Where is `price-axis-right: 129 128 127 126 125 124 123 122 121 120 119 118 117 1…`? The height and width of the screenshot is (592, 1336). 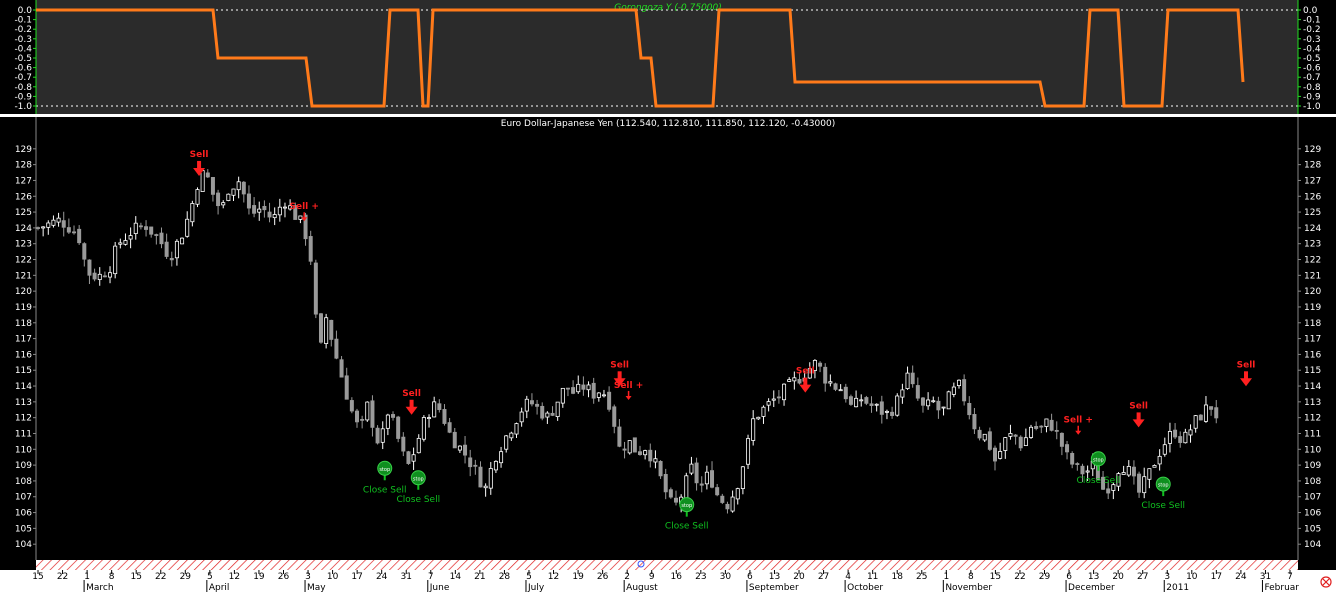
price-axis-right: 129 128 127 126 125 124 123 122 121 120 119 118 117 1… is located at coordinates (1309, 347).